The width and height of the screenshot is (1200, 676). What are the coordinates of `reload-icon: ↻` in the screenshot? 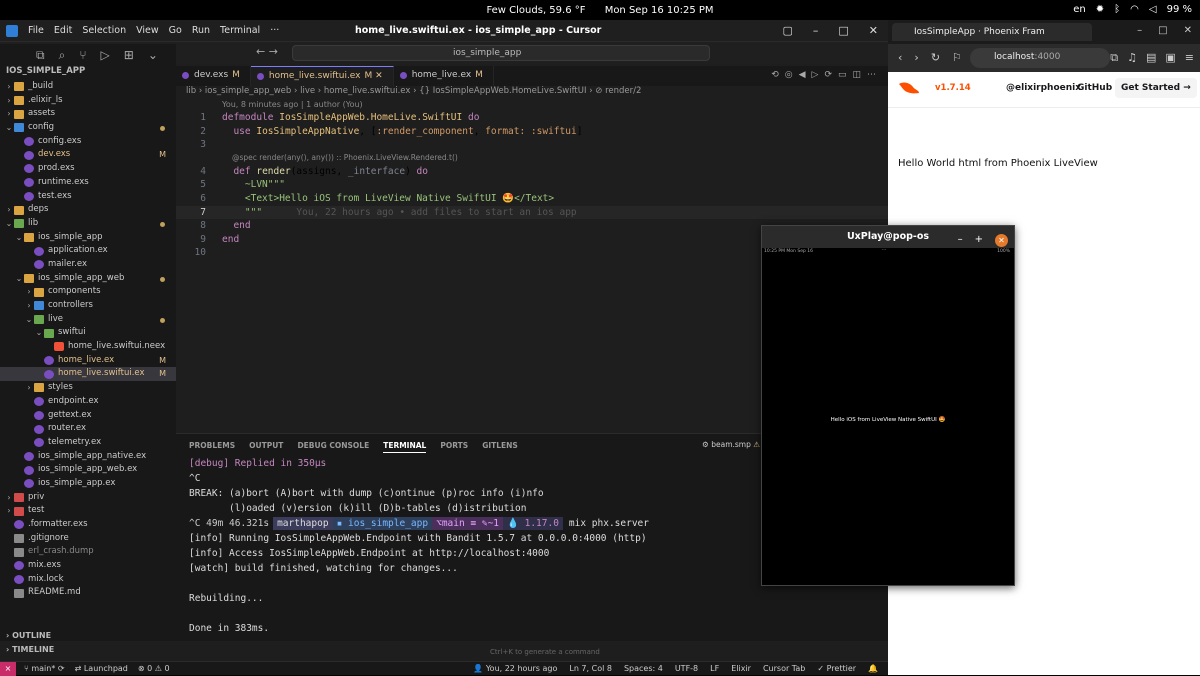 It's located at (935, 57).